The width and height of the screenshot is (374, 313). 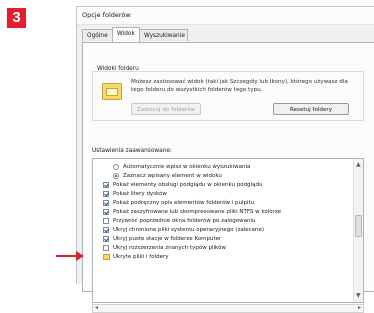 What do you see at coordinates (358, 165) in the screenshot?
I see `scroll-up-icon: ▲` at bounding box center [358, 165].